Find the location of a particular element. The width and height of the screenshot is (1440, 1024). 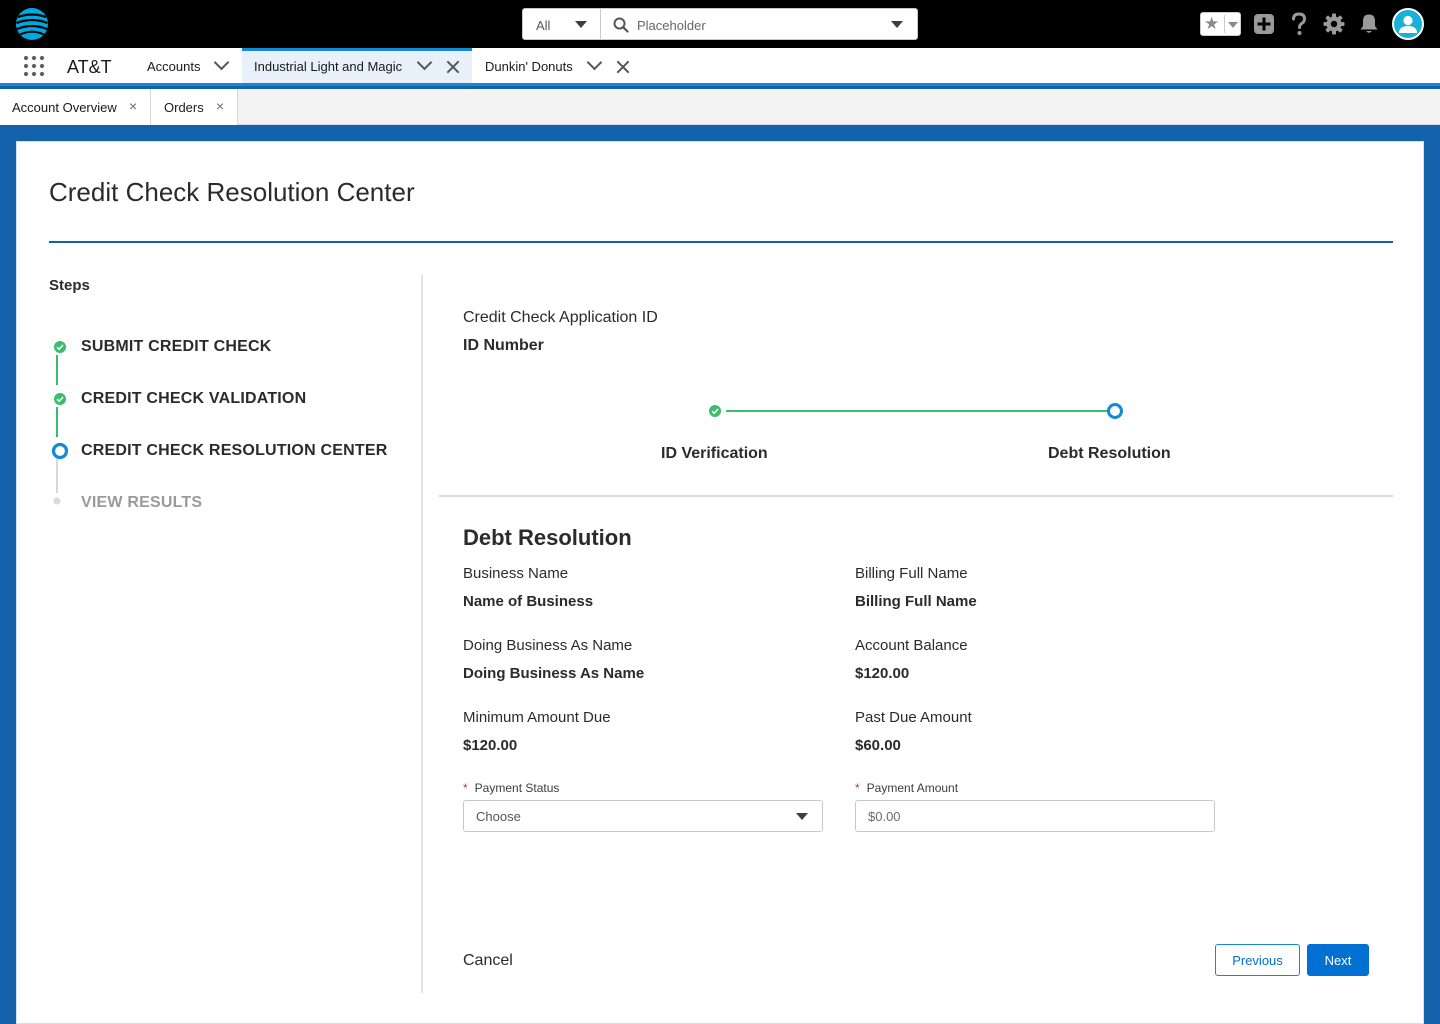

tab-dunkin-donuts: Dunkin' Donuts is located at coordinates (557, 65).